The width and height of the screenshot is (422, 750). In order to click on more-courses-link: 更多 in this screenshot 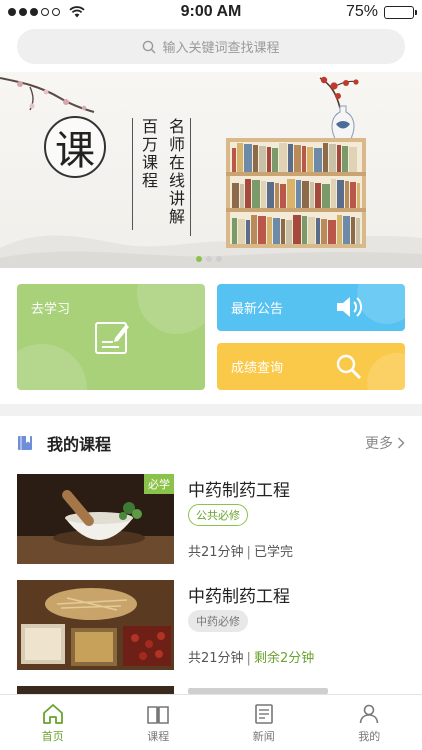, I will do `click(385, 443)`.